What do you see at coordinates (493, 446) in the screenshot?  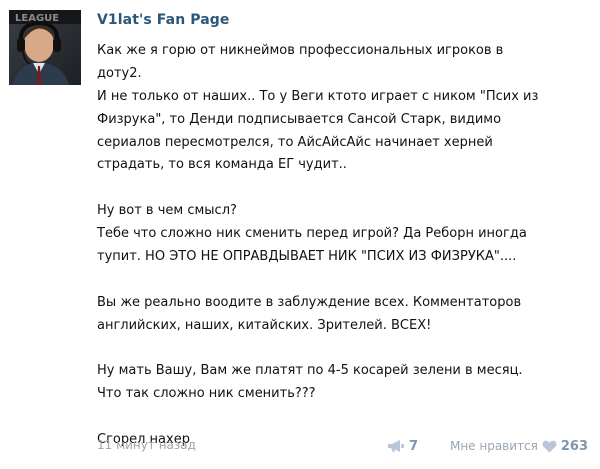 I see `like-label: Мне нравится` at bounding box center [493, 446].